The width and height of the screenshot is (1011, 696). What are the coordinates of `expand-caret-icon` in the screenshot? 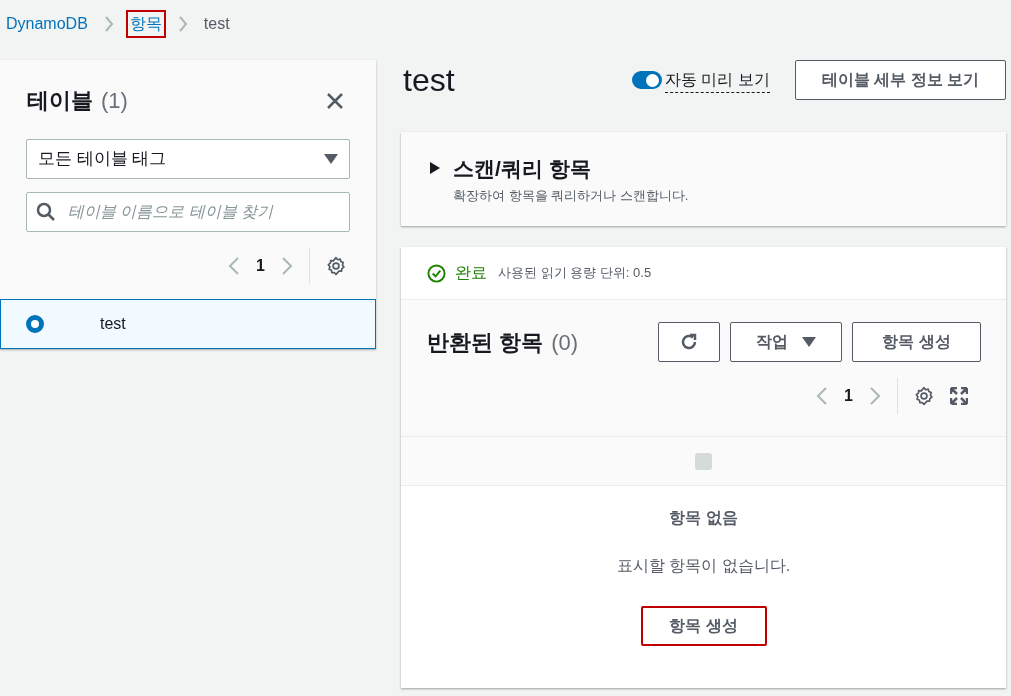 It's located at (435, 168).